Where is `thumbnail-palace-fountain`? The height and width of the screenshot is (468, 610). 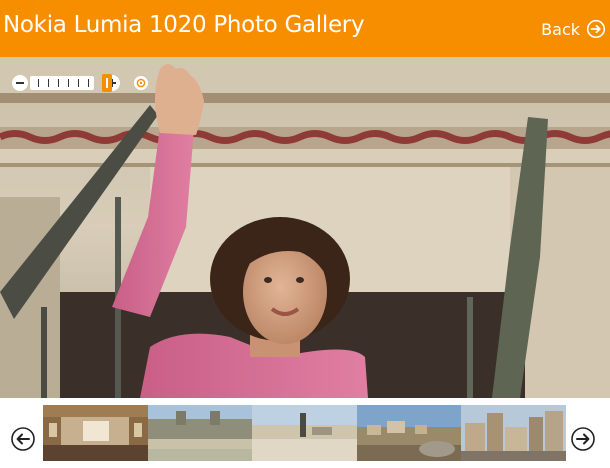
thumbnail-palace-fountain is located at coordinates (200, 433).